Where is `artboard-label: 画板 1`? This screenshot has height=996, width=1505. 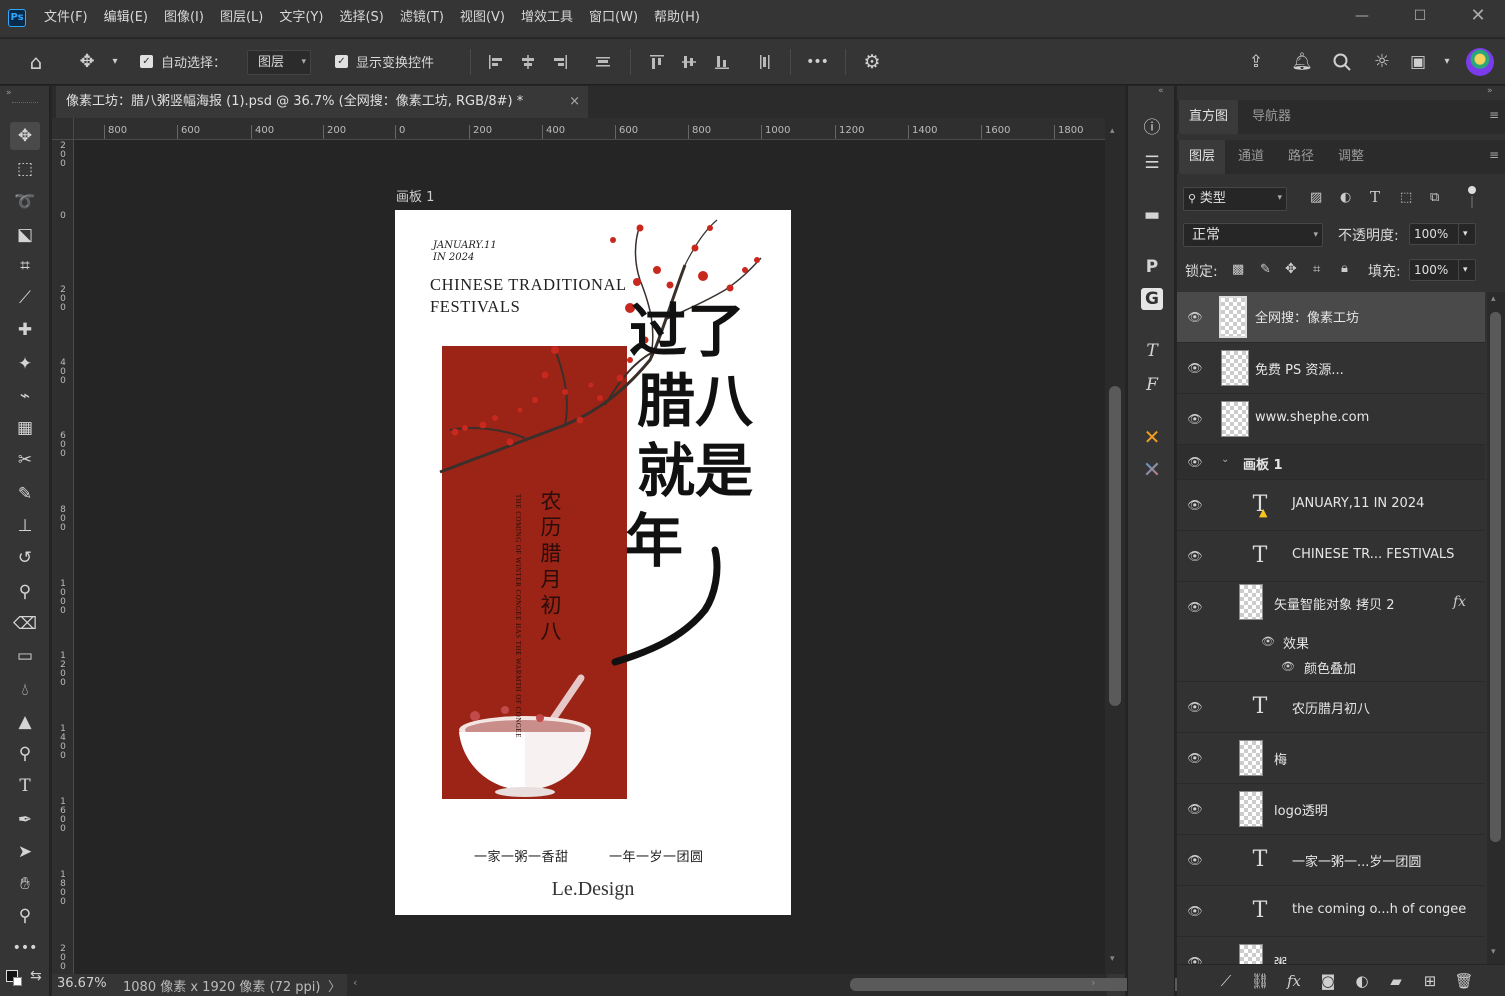
artboard-label: 画板 1 is located at coordinates (415, 195).